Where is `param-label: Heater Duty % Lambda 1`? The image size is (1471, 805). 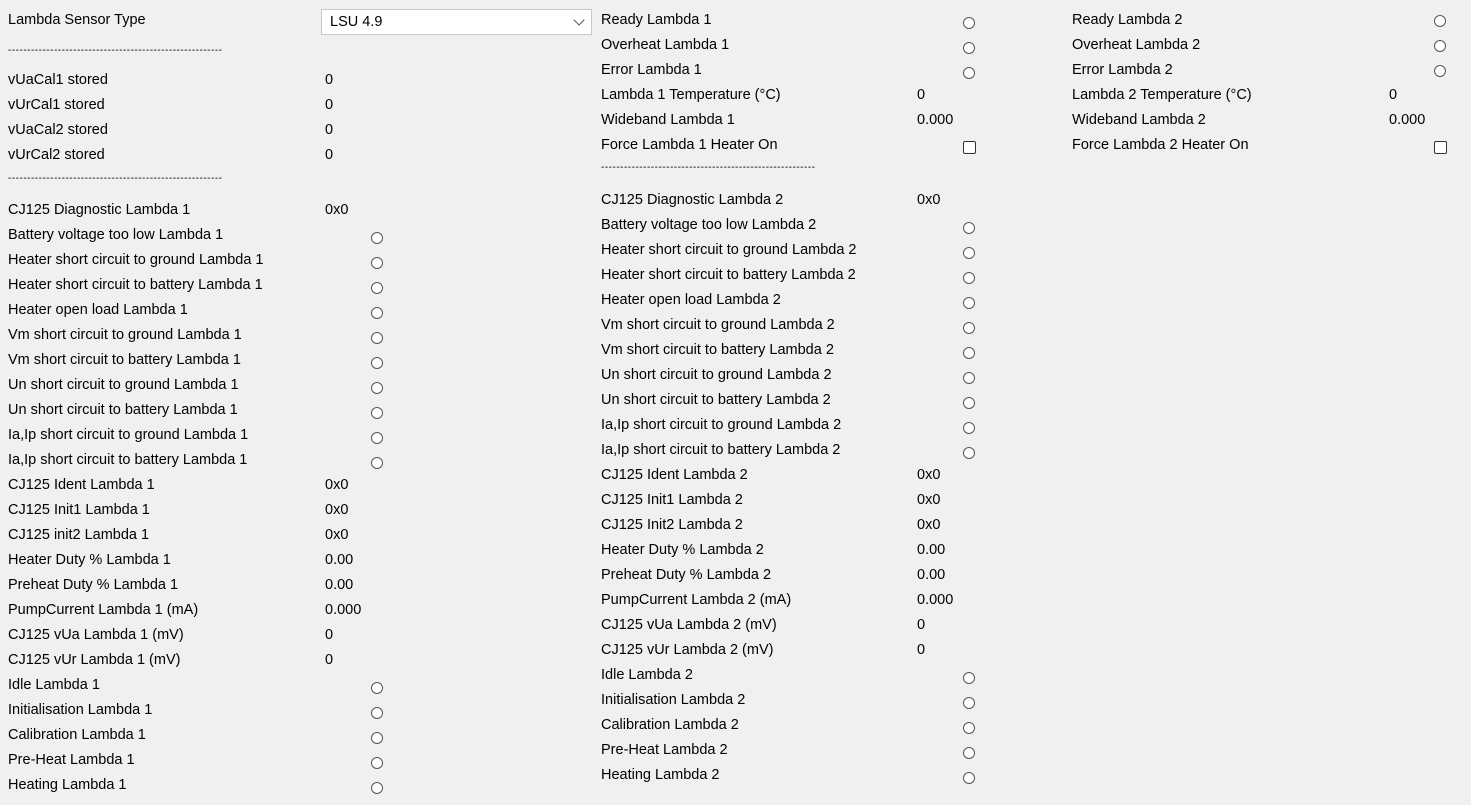 param-label: Heater Duty % Lambda 1 is located at coordinates (89, 560).